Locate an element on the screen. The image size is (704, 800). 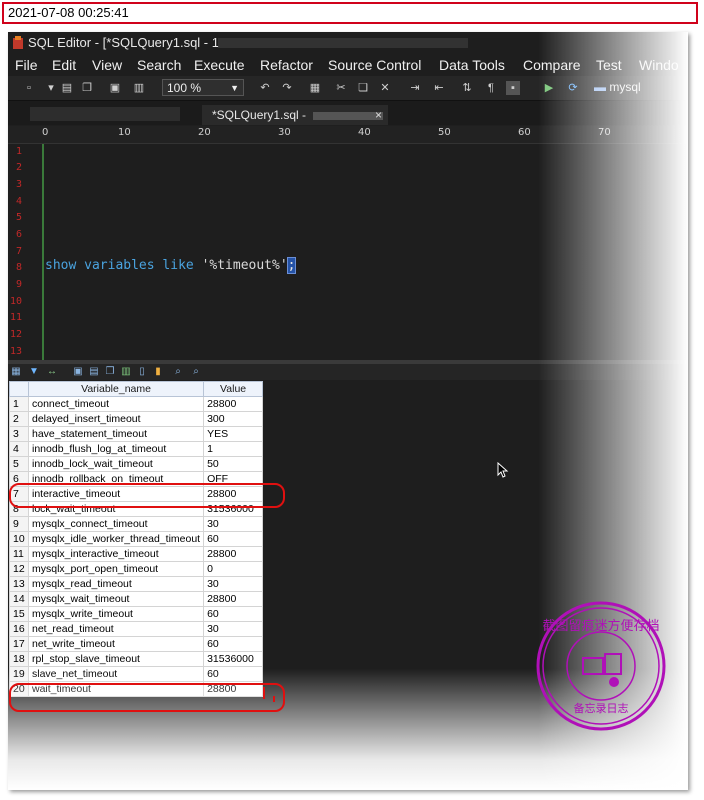
indent-icon: ⇥ is located at coordinates (415, 88).